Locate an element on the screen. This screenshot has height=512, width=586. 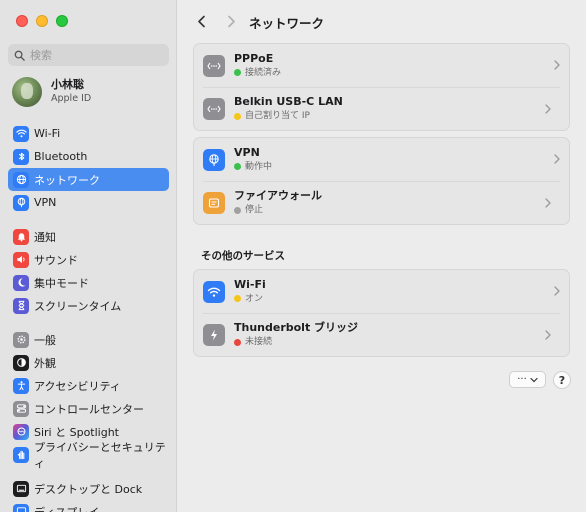
sidebar-item-screen-time: スクリーンタイム is located at coordinates (88, 305).